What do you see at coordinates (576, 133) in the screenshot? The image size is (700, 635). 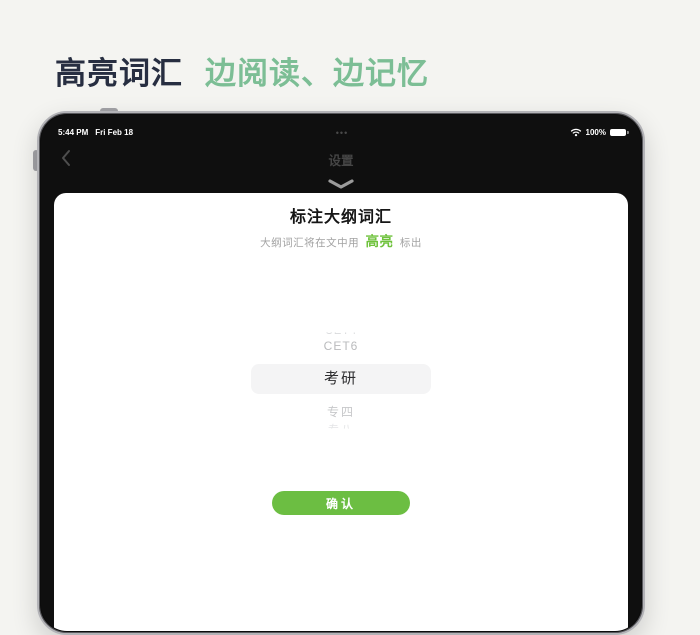 I see `wifi-icon` at bounding box center [576, 133].